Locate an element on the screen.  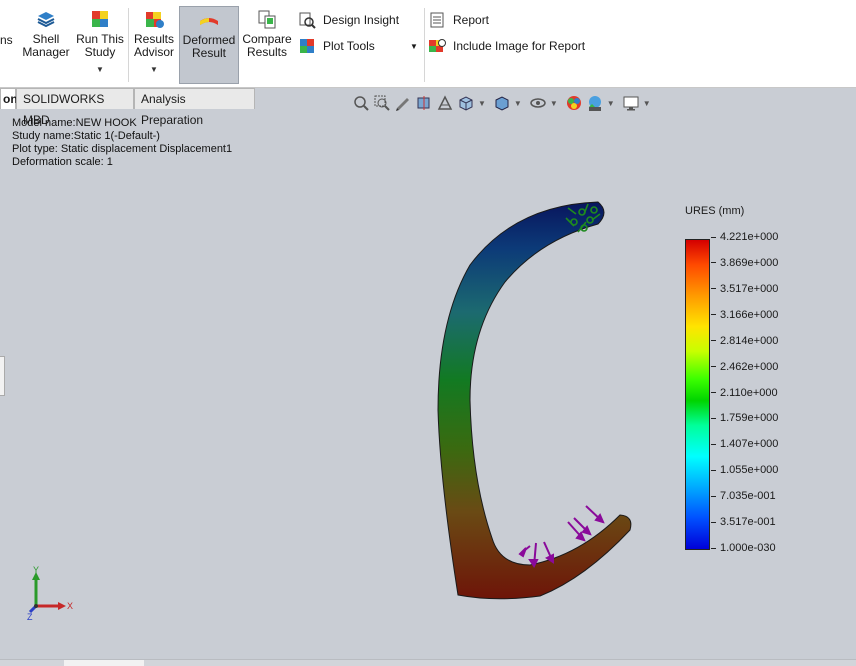
legend-tick-label: 1.407e+000 is located at coordinates (744, 444).